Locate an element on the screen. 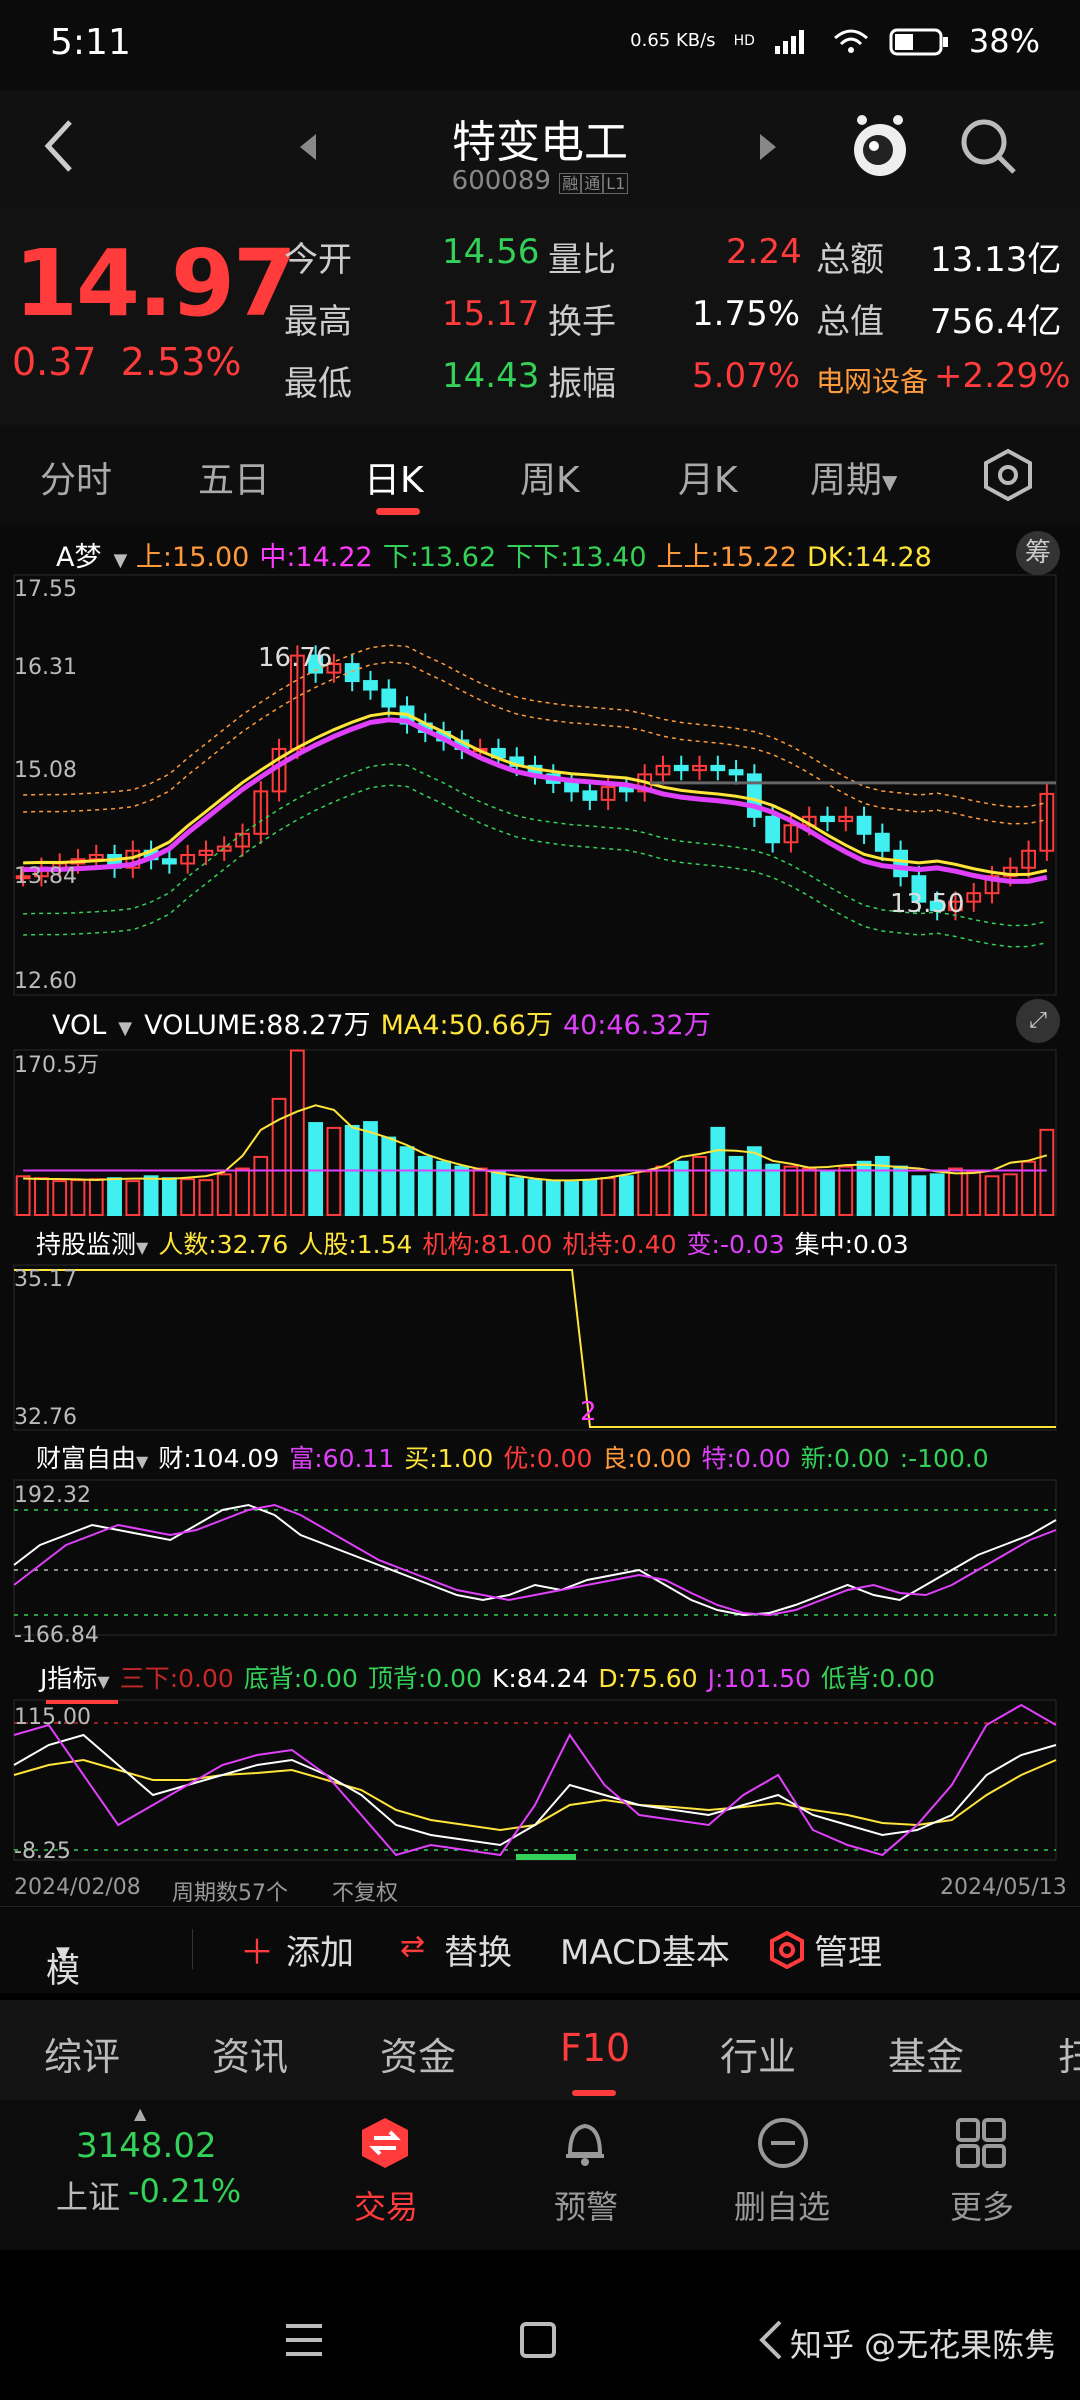  expand-icon: ⤢ is located at coordinates (1038, 1021).